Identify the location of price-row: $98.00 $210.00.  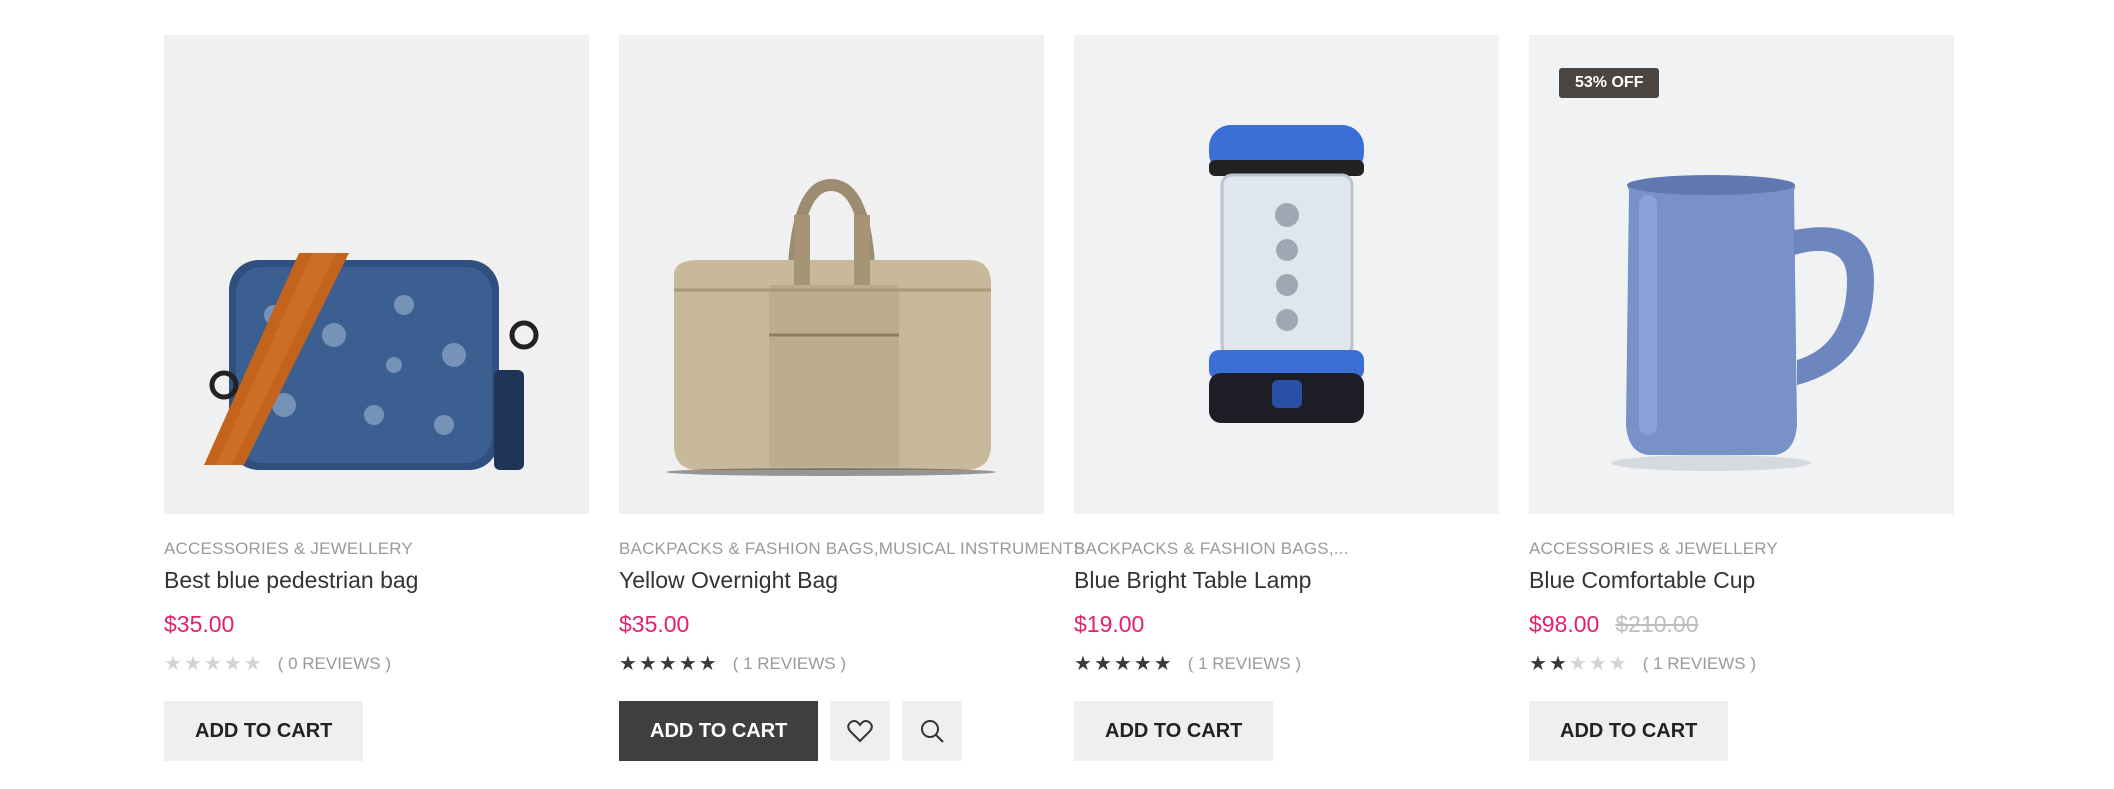
(1741, 624).